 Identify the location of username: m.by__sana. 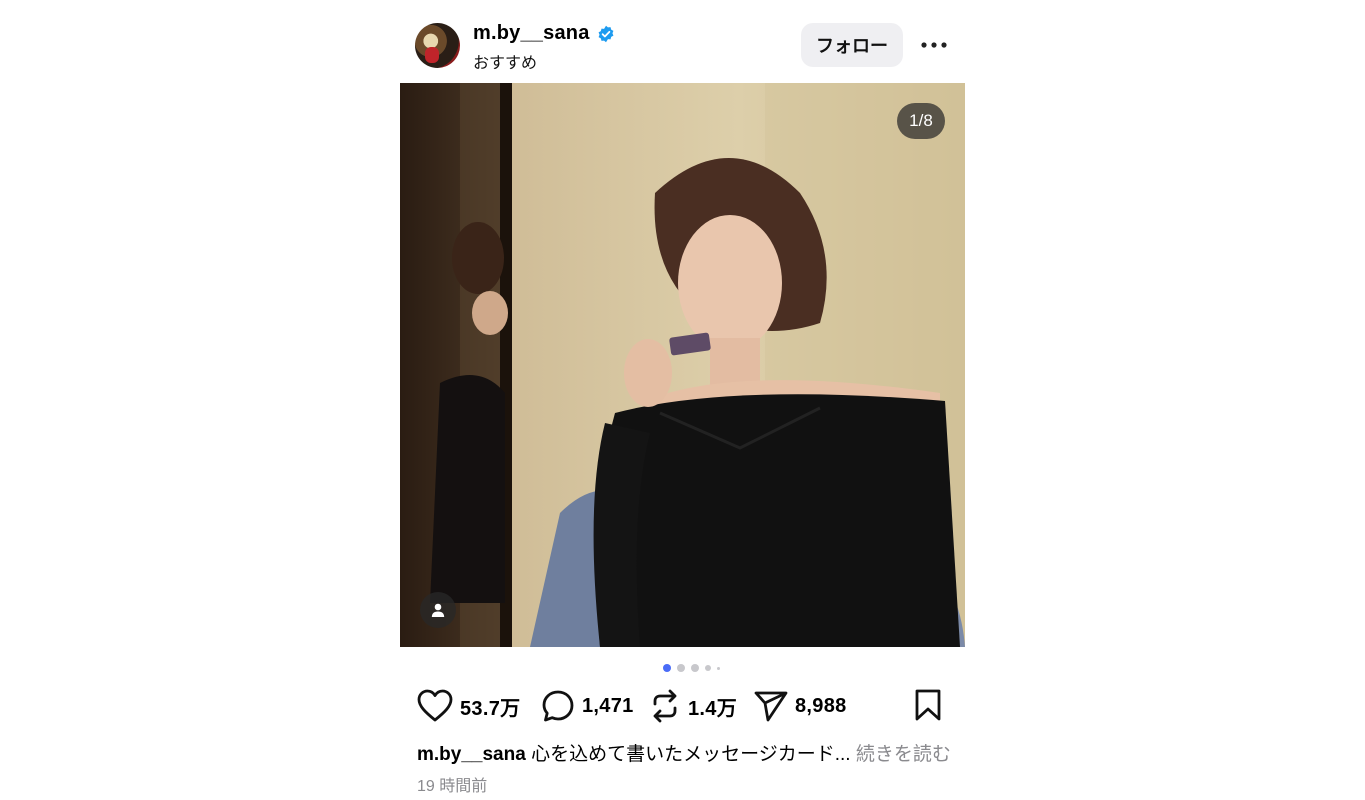
(531, 33).